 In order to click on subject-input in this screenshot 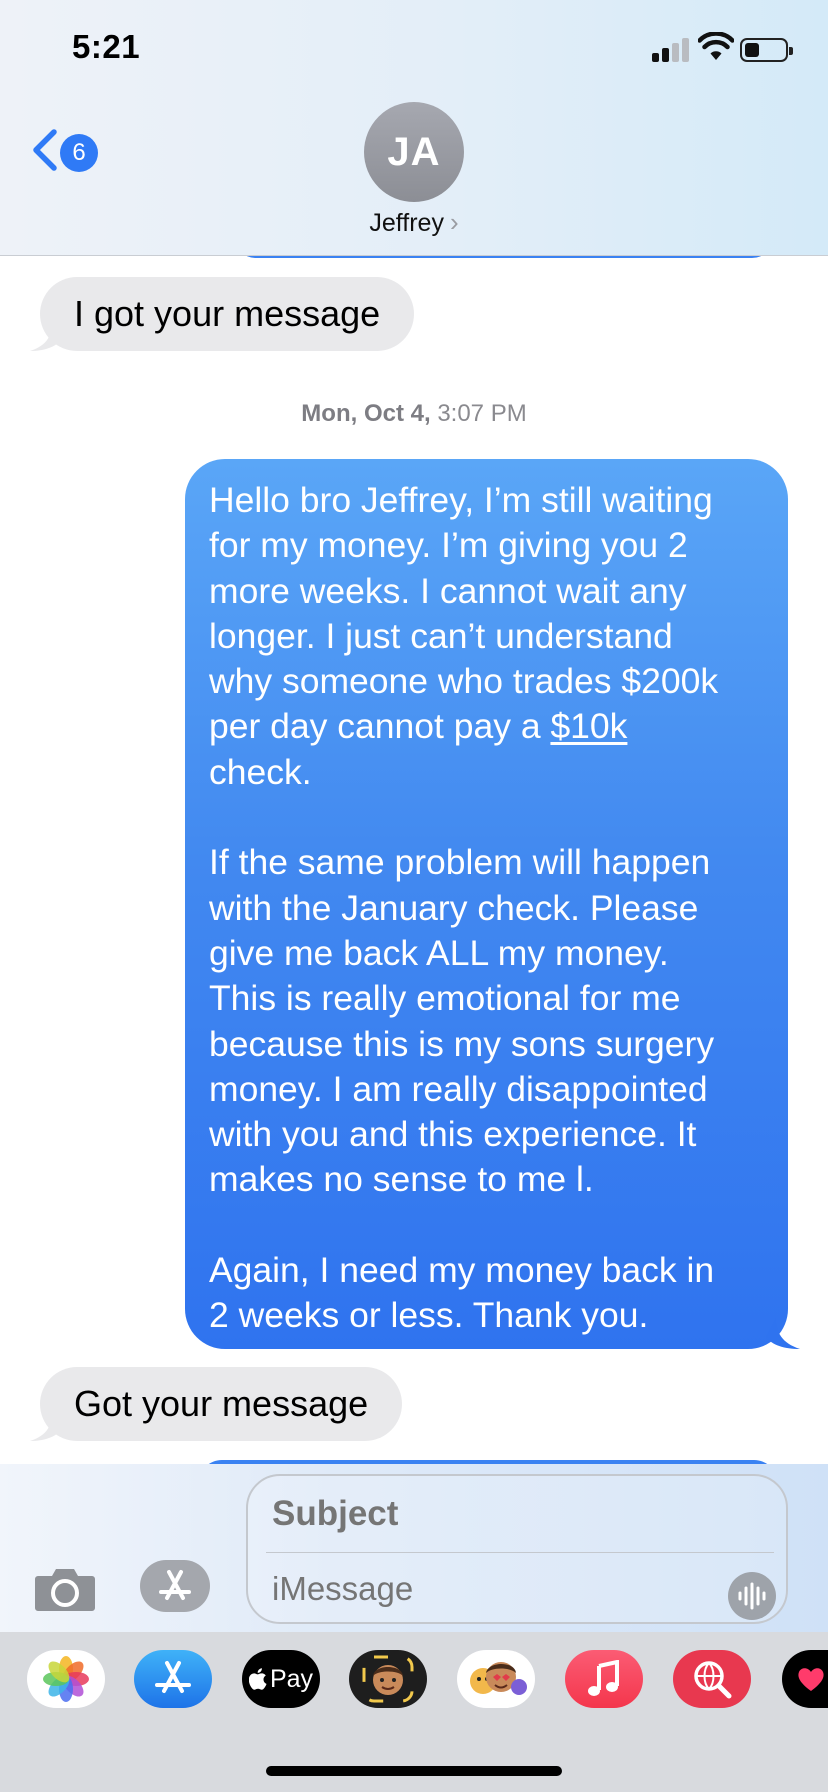, I will do `click(517, 1514)`.